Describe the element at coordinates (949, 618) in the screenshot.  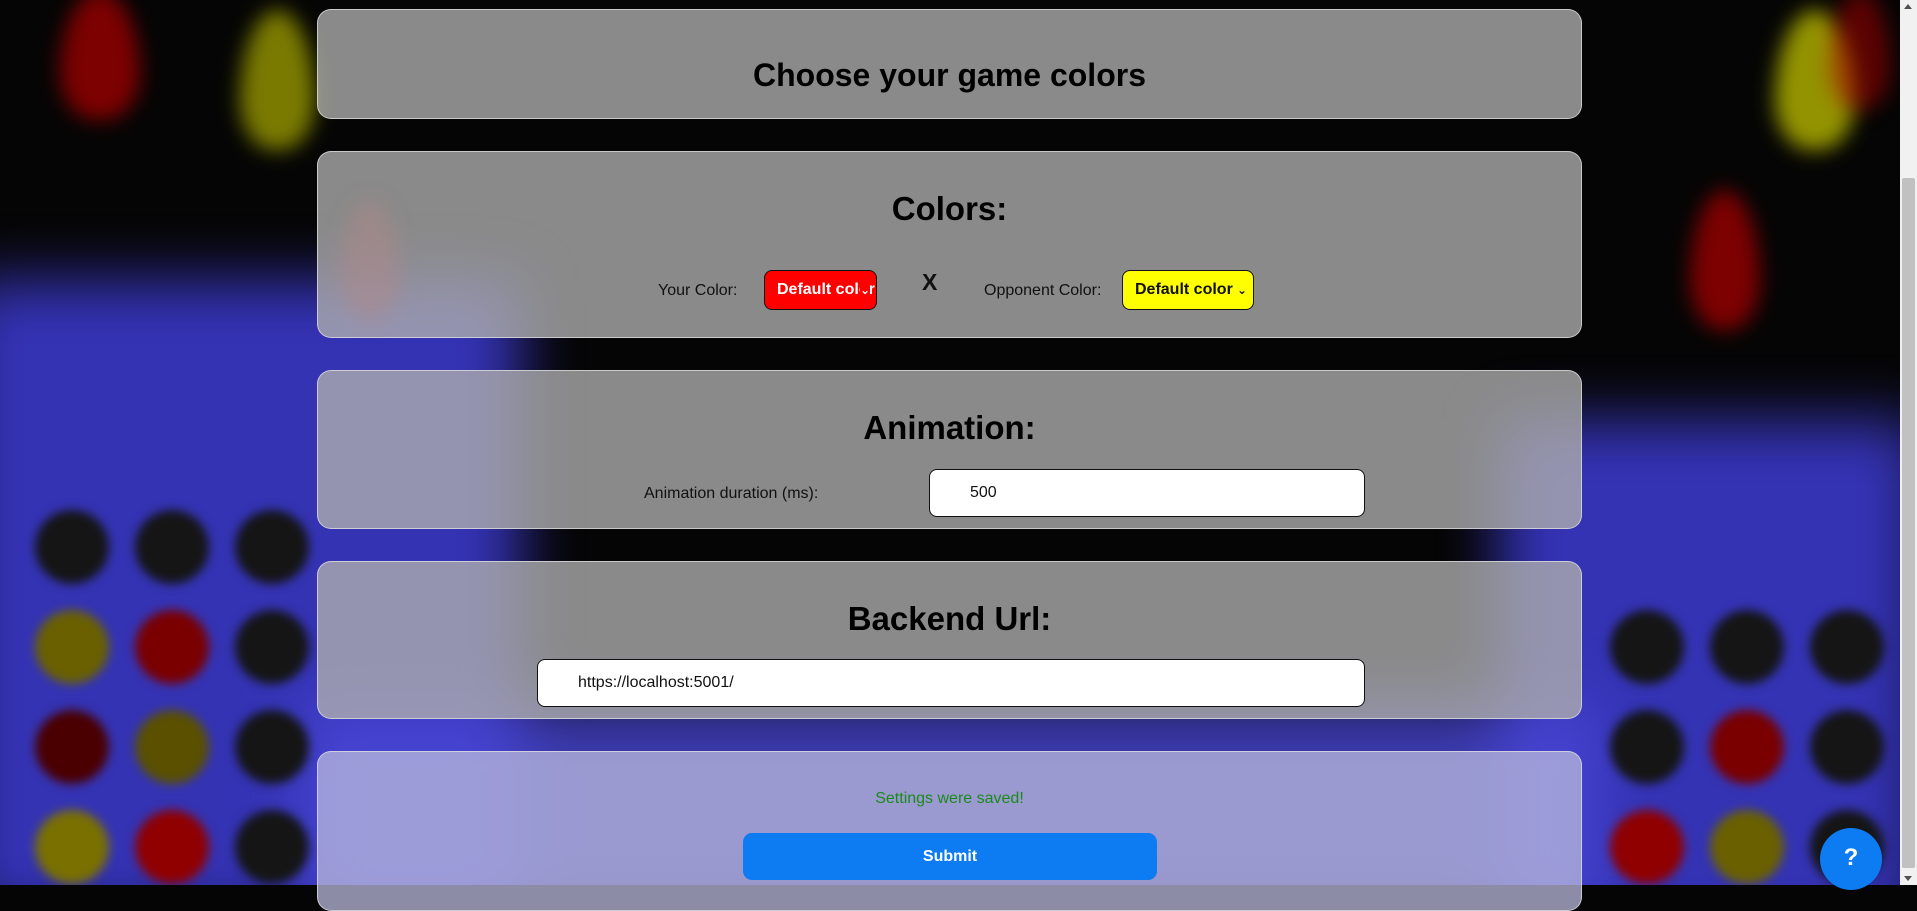
I see `backend-url-heading: Backend Url:` at that location.